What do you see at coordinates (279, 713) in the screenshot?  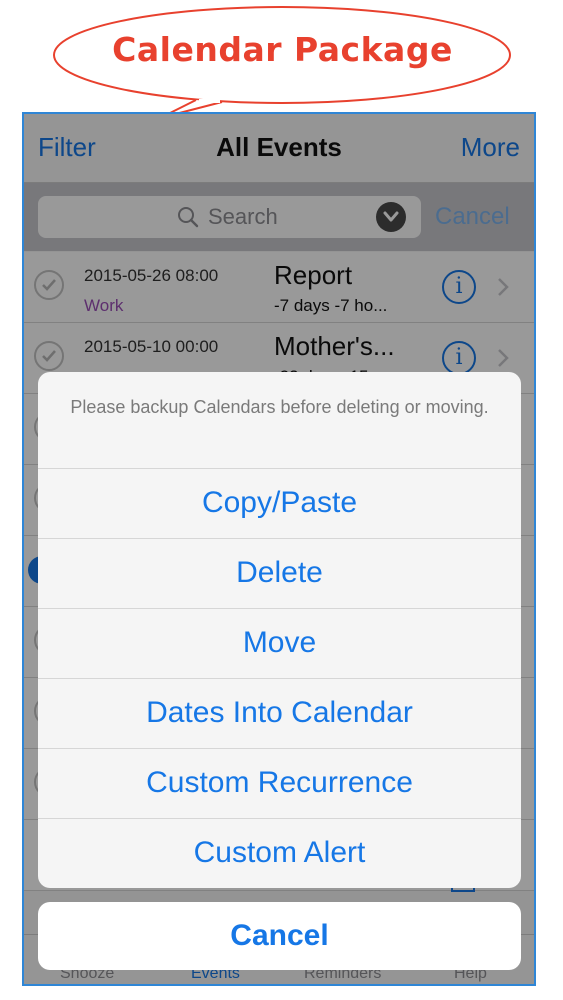 I see `dates-into-calendar-button: Dates Into Calendar` at bounding box center [279, 713].